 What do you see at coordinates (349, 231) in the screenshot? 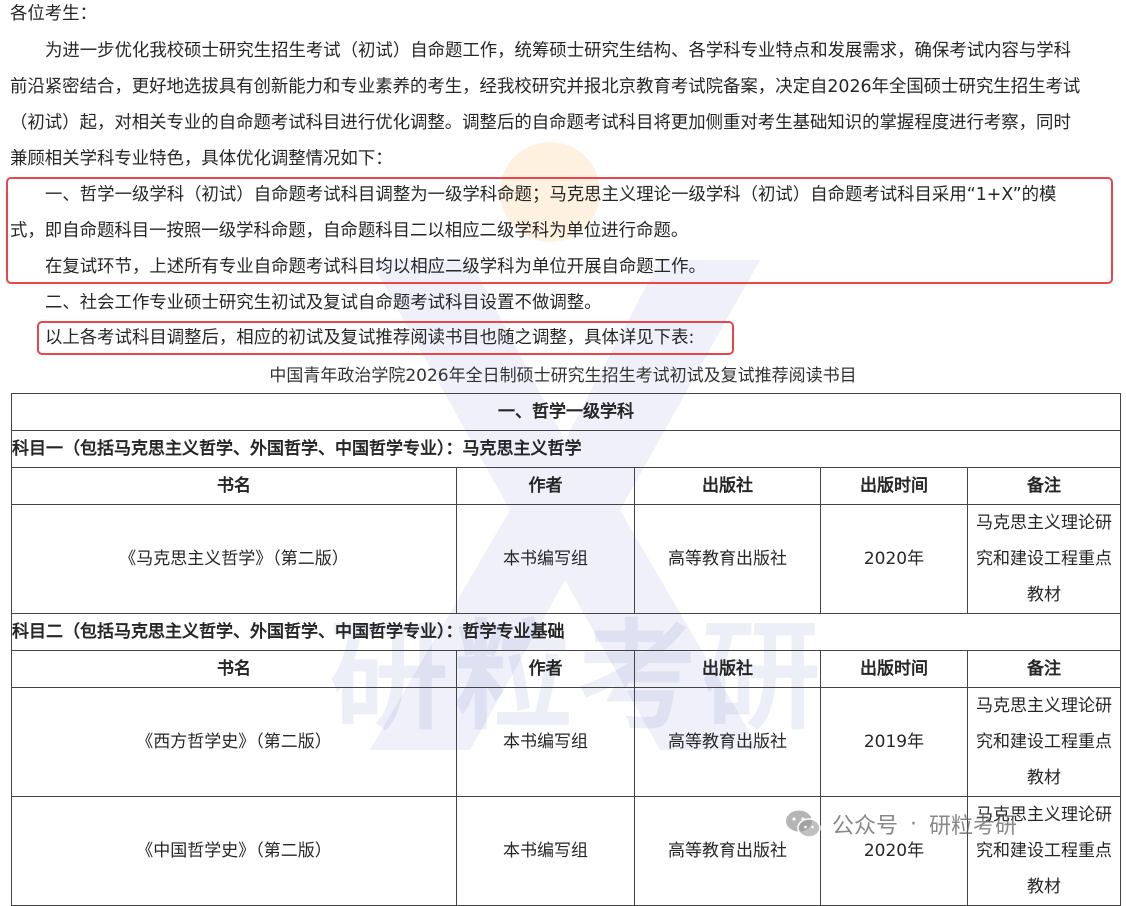
I see `point1-line-2: 式，即自命题科目一按照一级学科命题，自命题科目二以相应二级学科为单位进行命题。` at bounding box center [349, 231].